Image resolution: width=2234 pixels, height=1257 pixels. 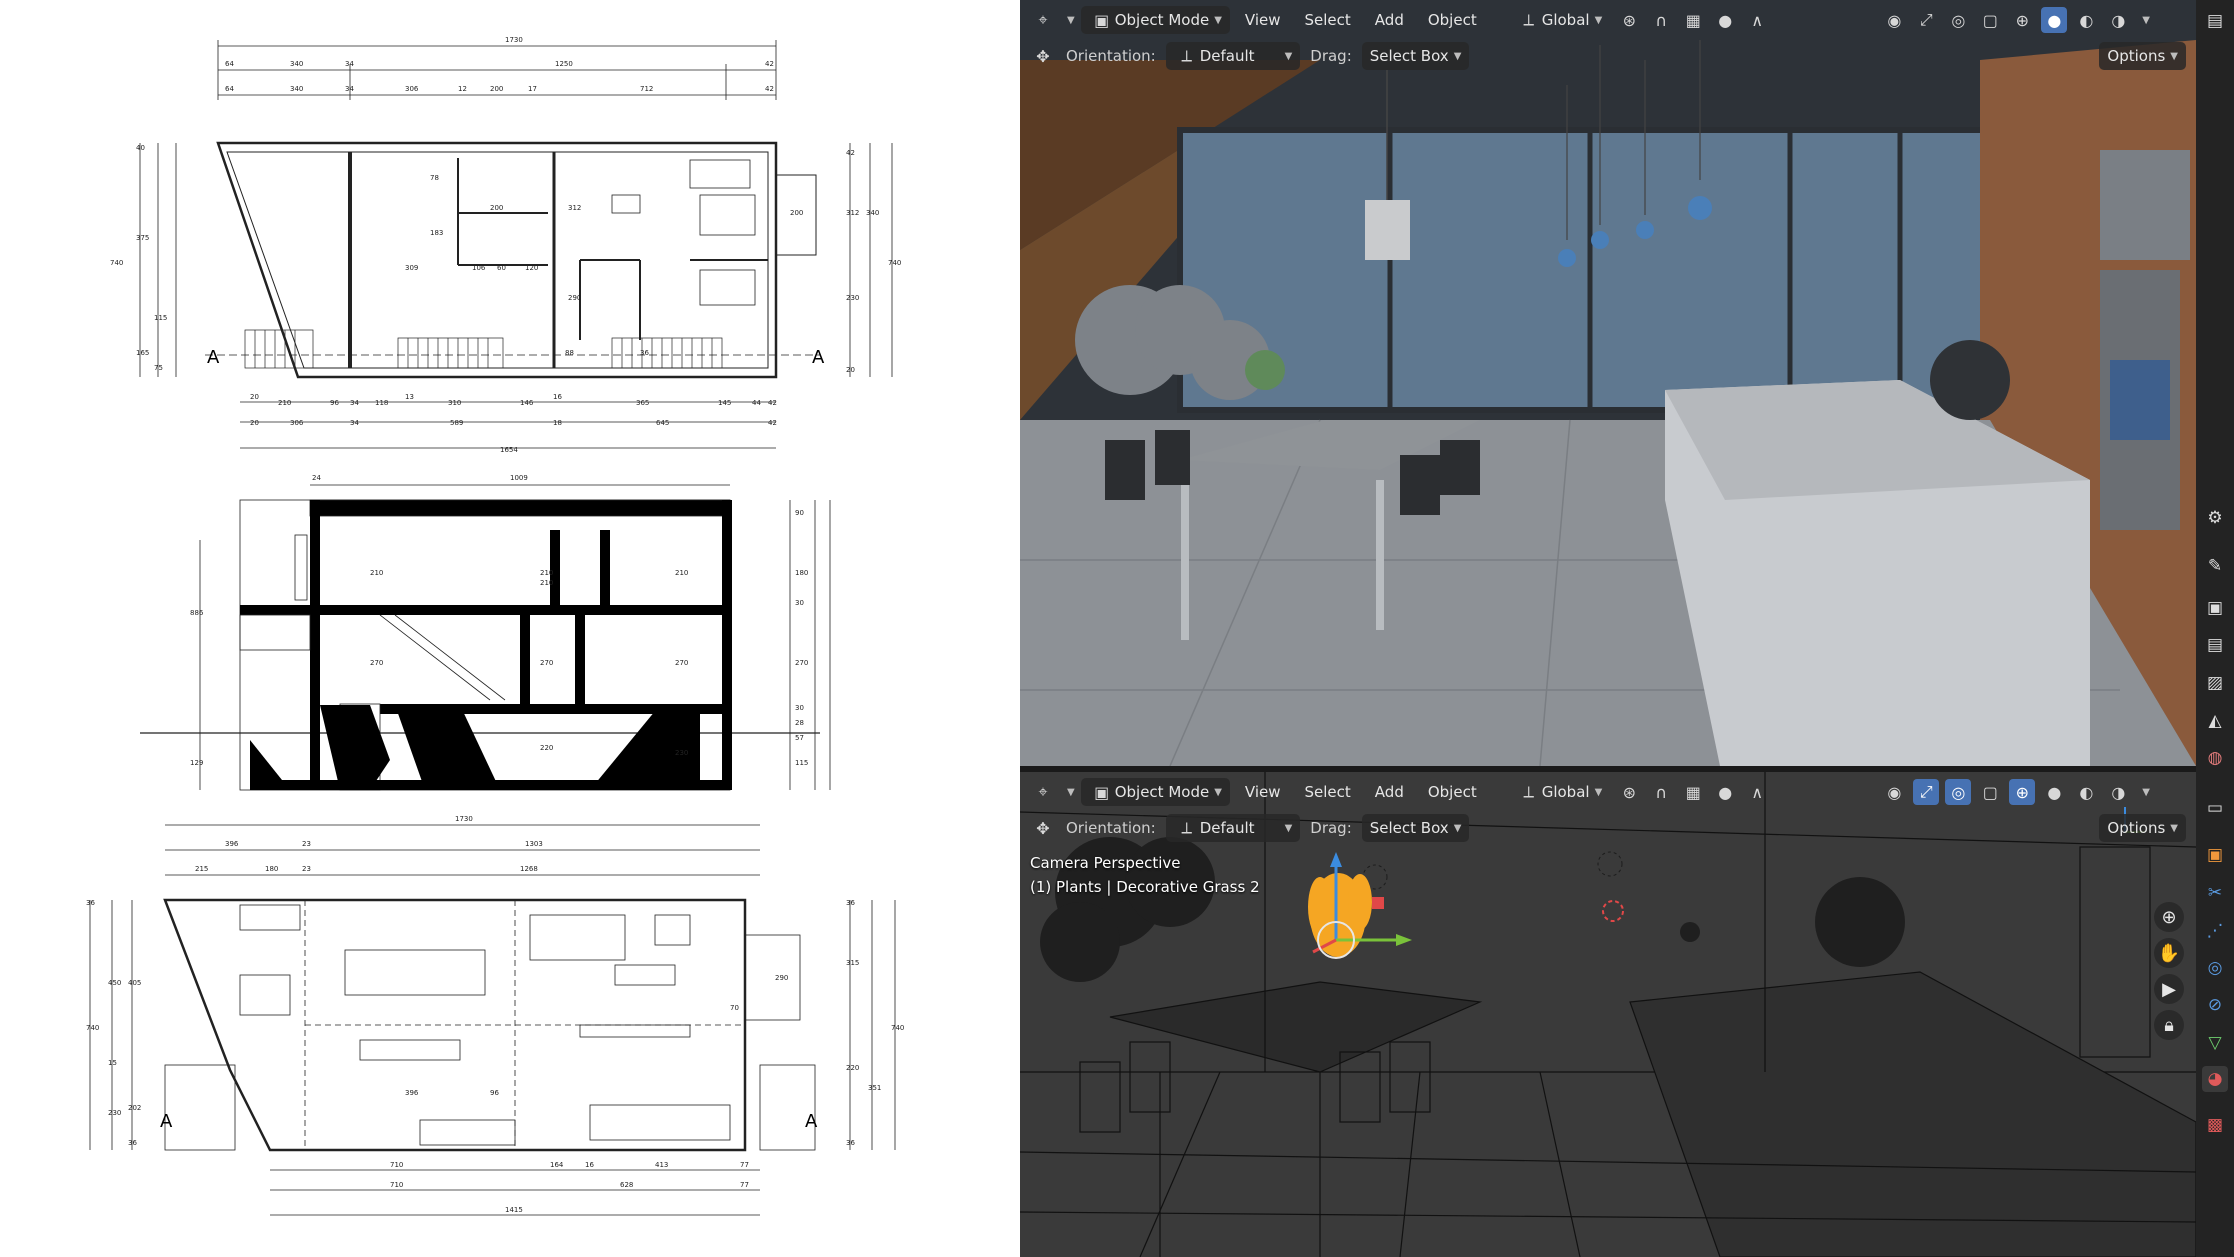 What do you see at coordinates (2169, 917) in the screenshot?
I see `zoom-icon: ⊕` at bounding box center [2169, 917].